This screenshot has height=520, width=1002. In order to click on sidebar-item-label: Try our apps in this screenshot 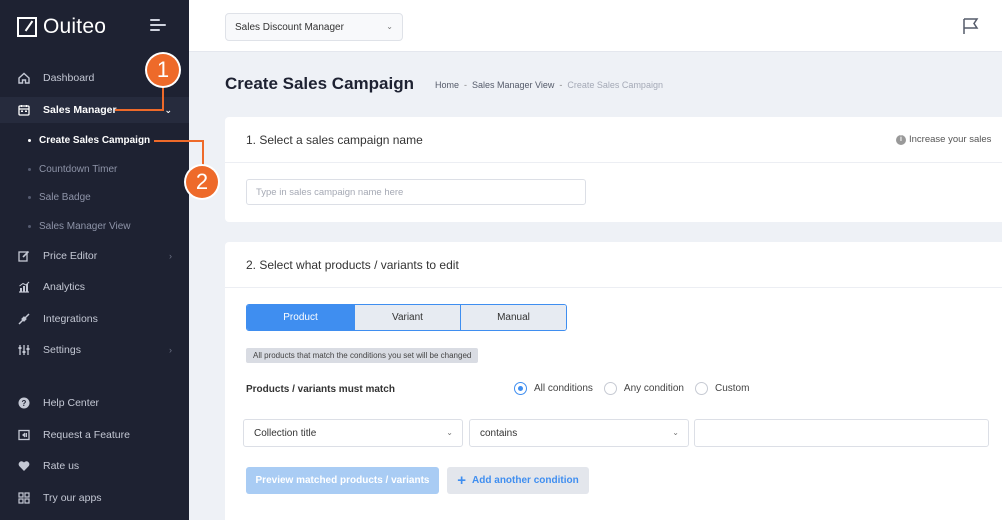, I will do `click(72, 498)`.